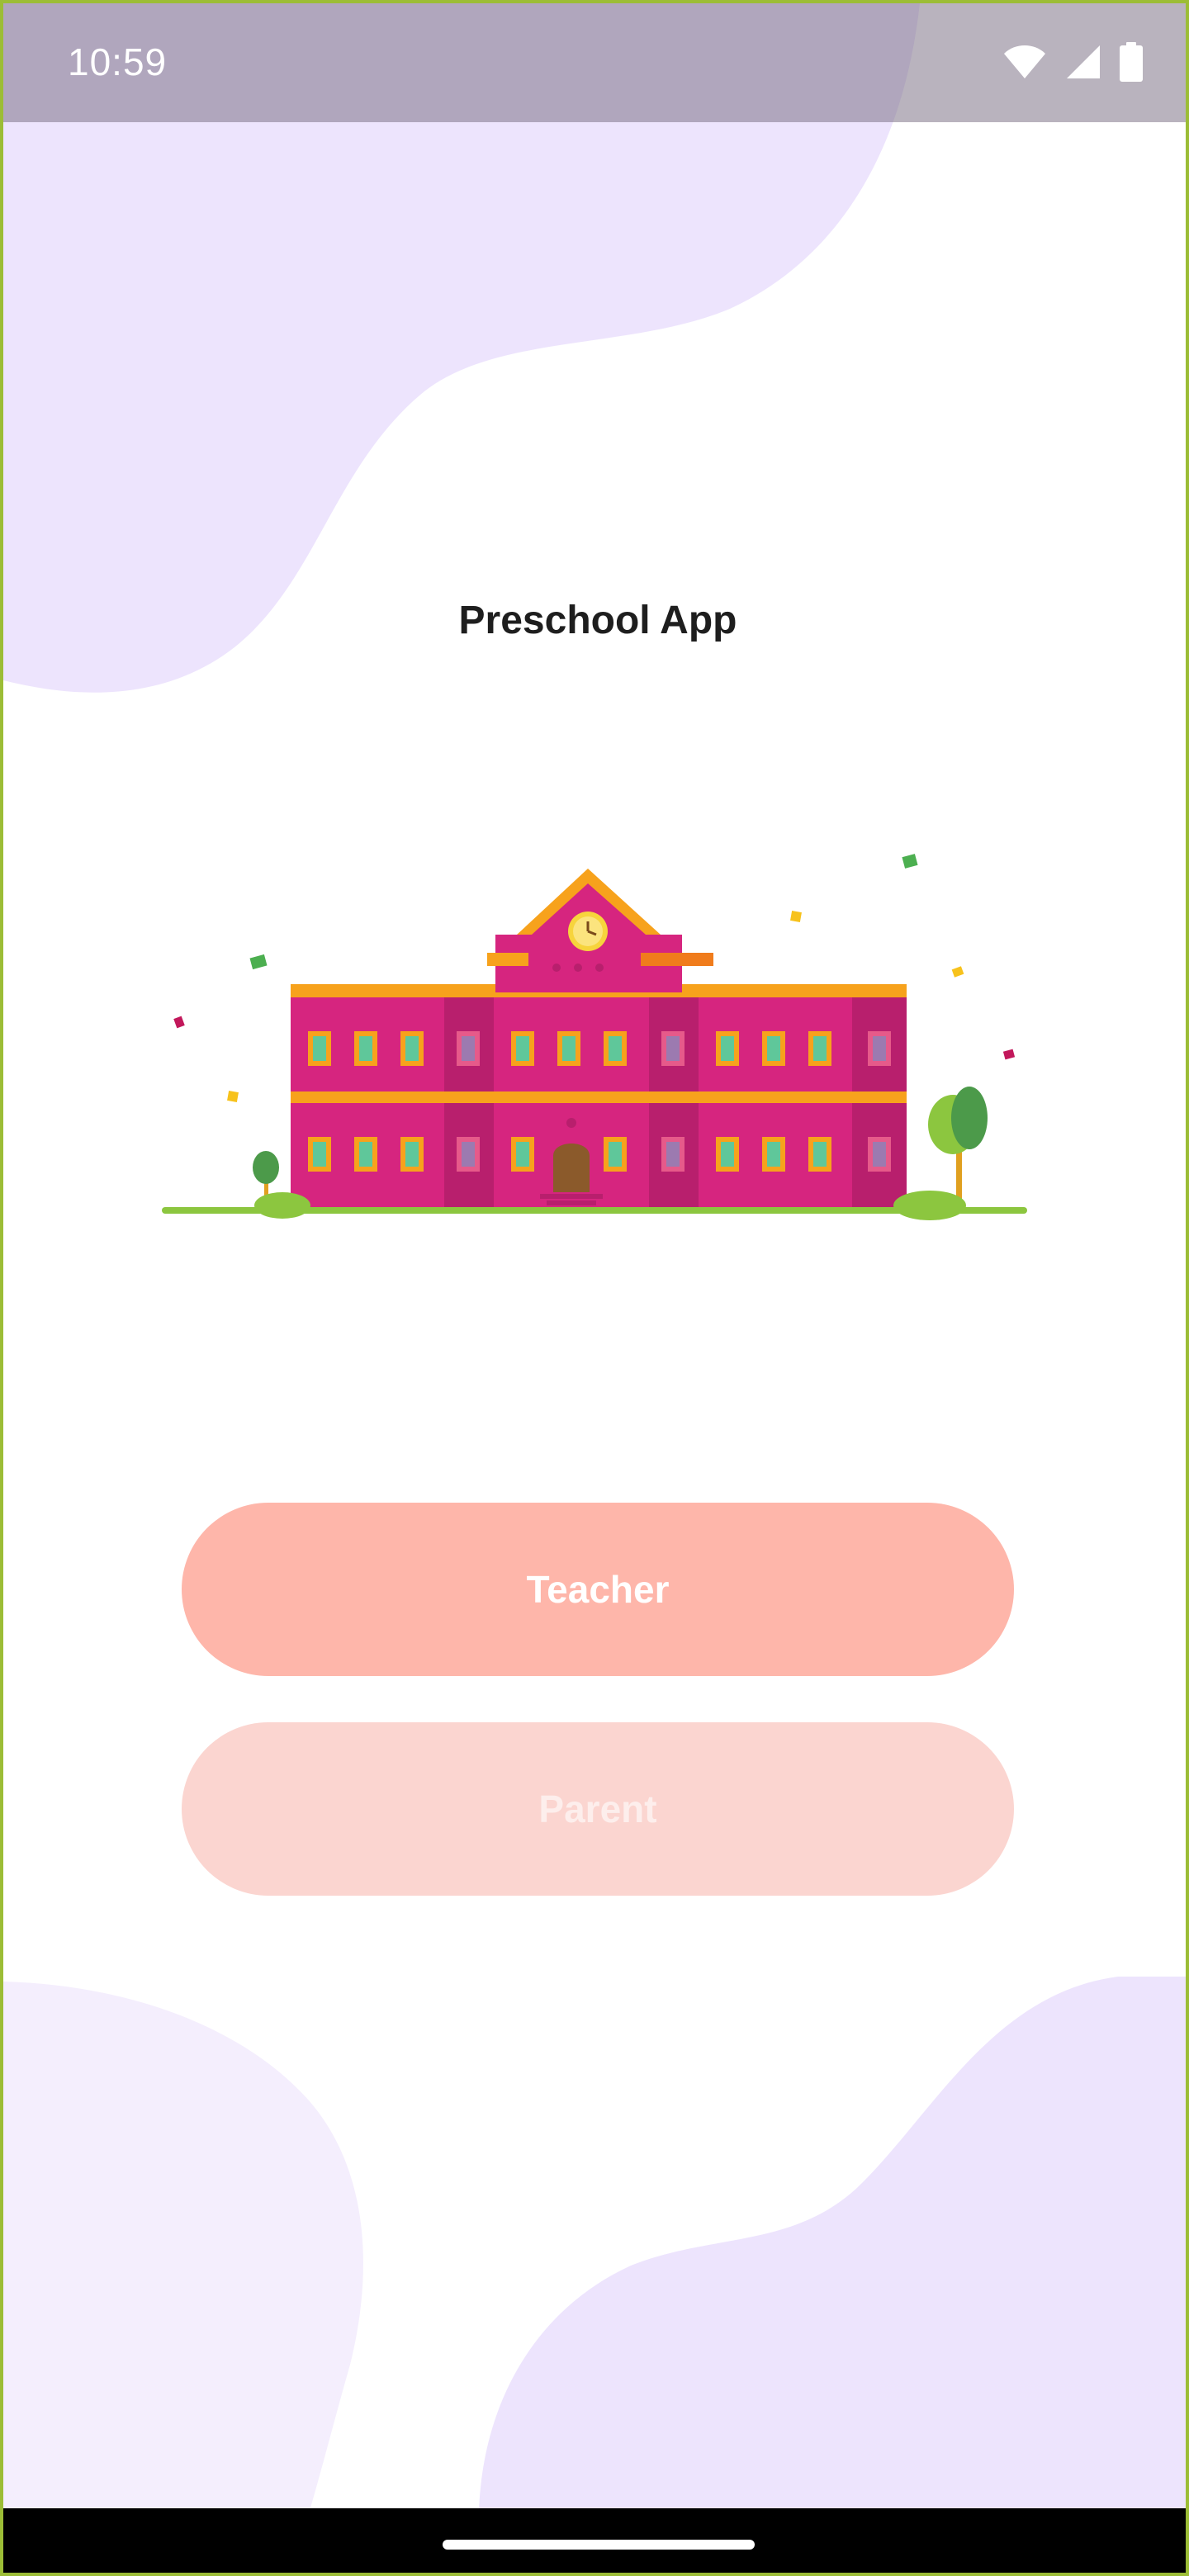 This screenshot has width=1189, height=2576. Describe the element at coordinates (594, 1037) in the screenshot. I see `school-building-illustration` at that location.